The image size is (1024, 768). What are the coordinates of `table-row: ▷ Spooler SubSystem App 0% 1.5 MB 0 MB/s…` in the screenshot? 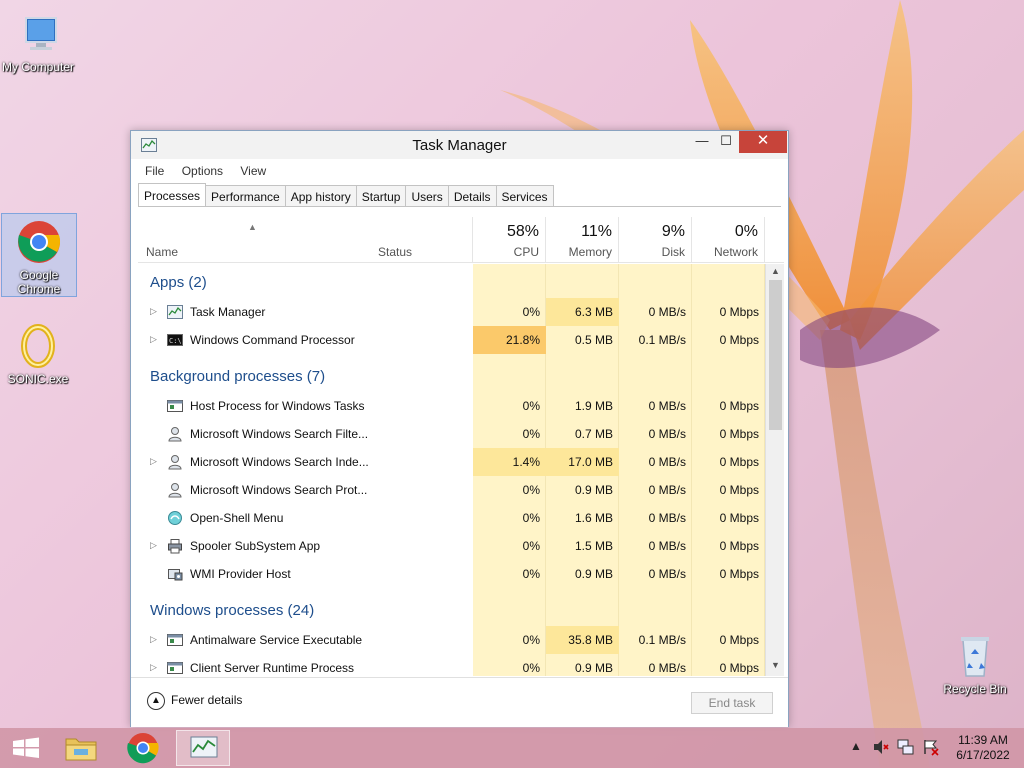 It's located at (451, 546).